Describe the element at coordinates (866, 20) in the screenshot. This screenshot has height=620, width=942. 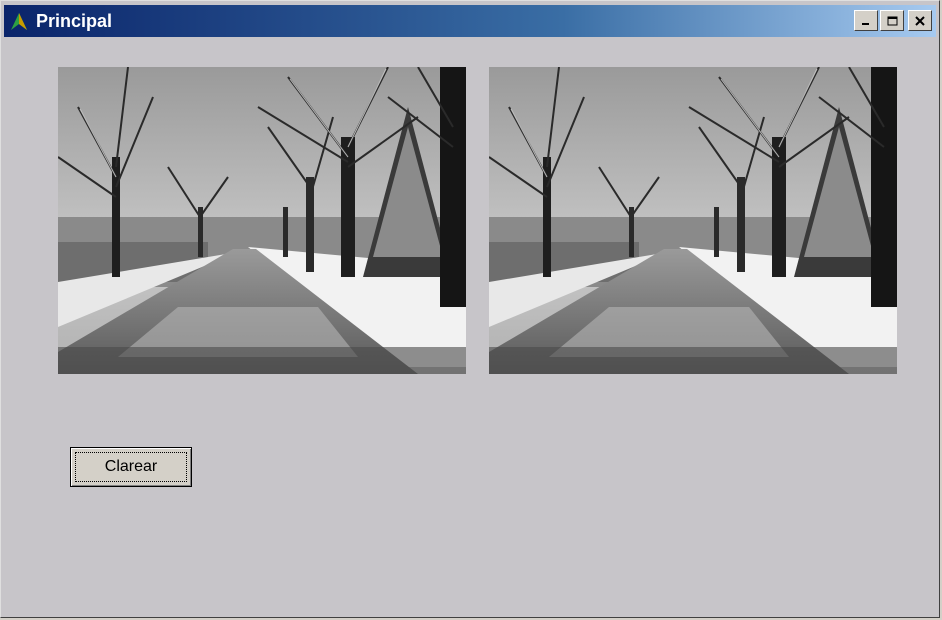
I see `minimize-button` at that location.